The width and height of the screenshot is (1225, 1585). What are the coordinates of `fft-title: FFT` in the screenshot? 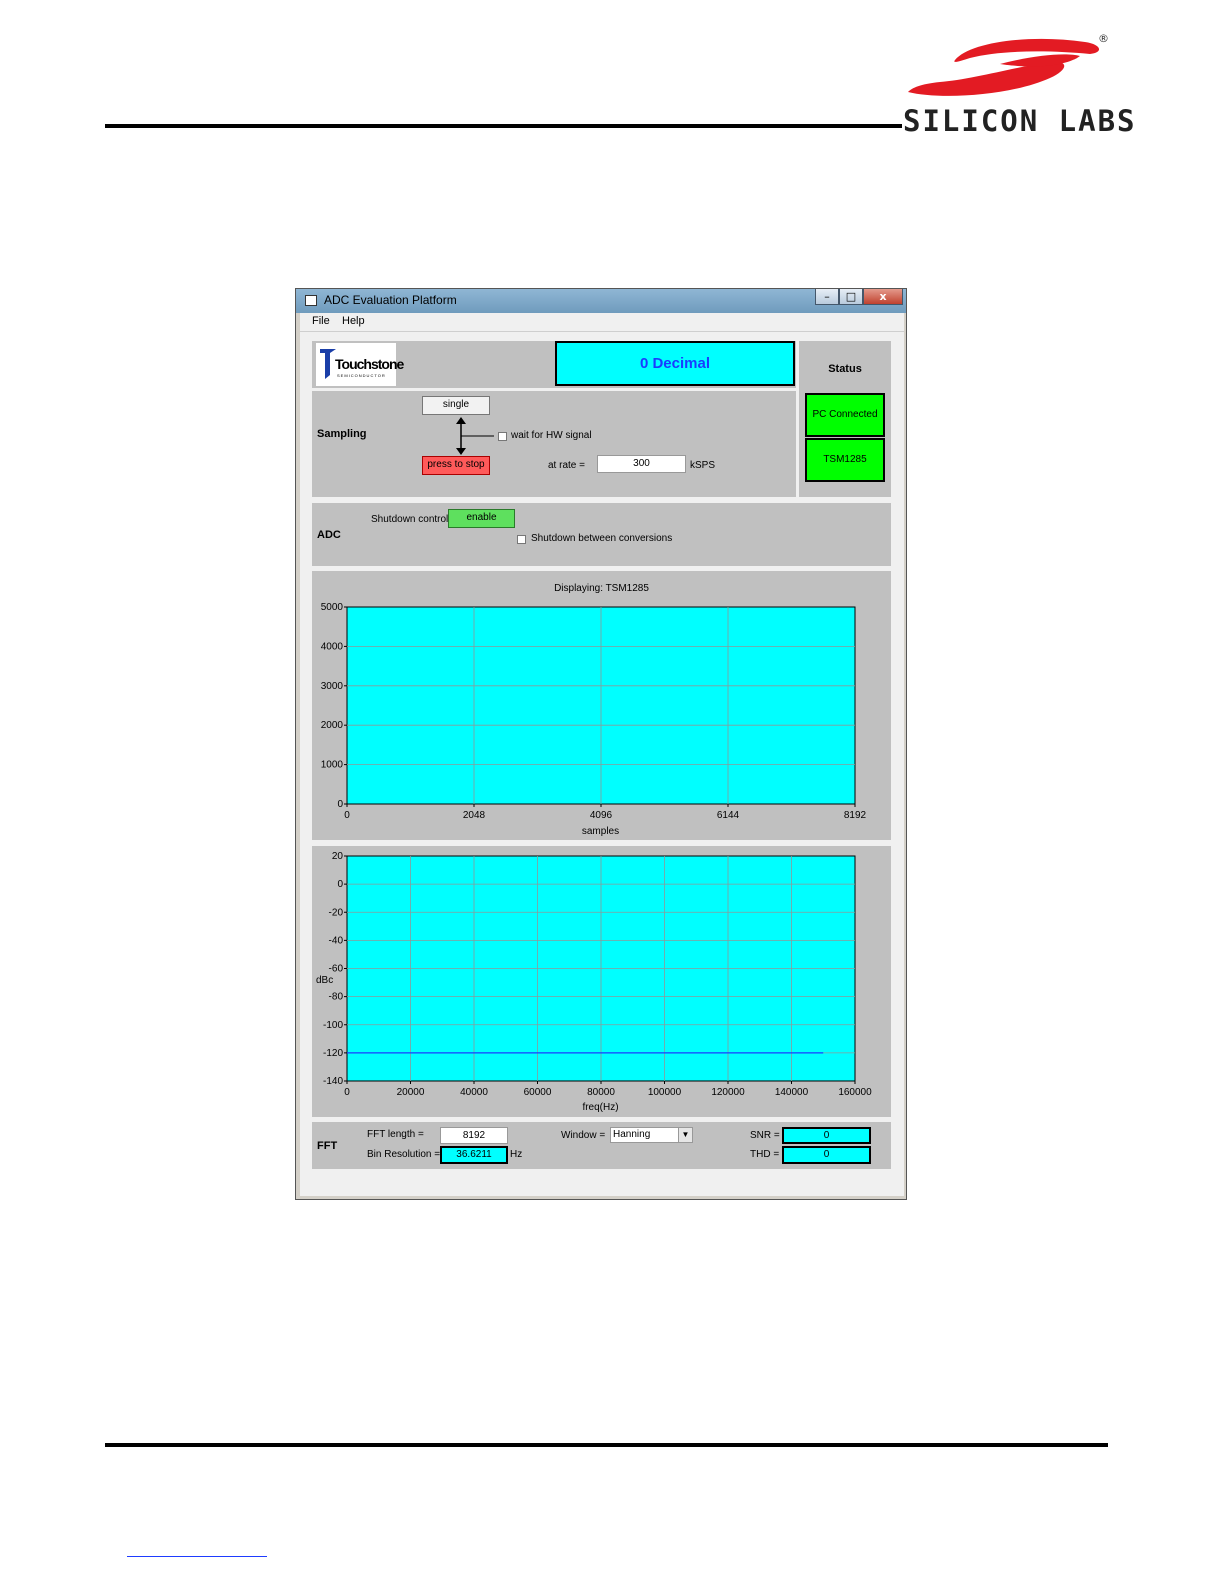 It's located at (327, 1146).